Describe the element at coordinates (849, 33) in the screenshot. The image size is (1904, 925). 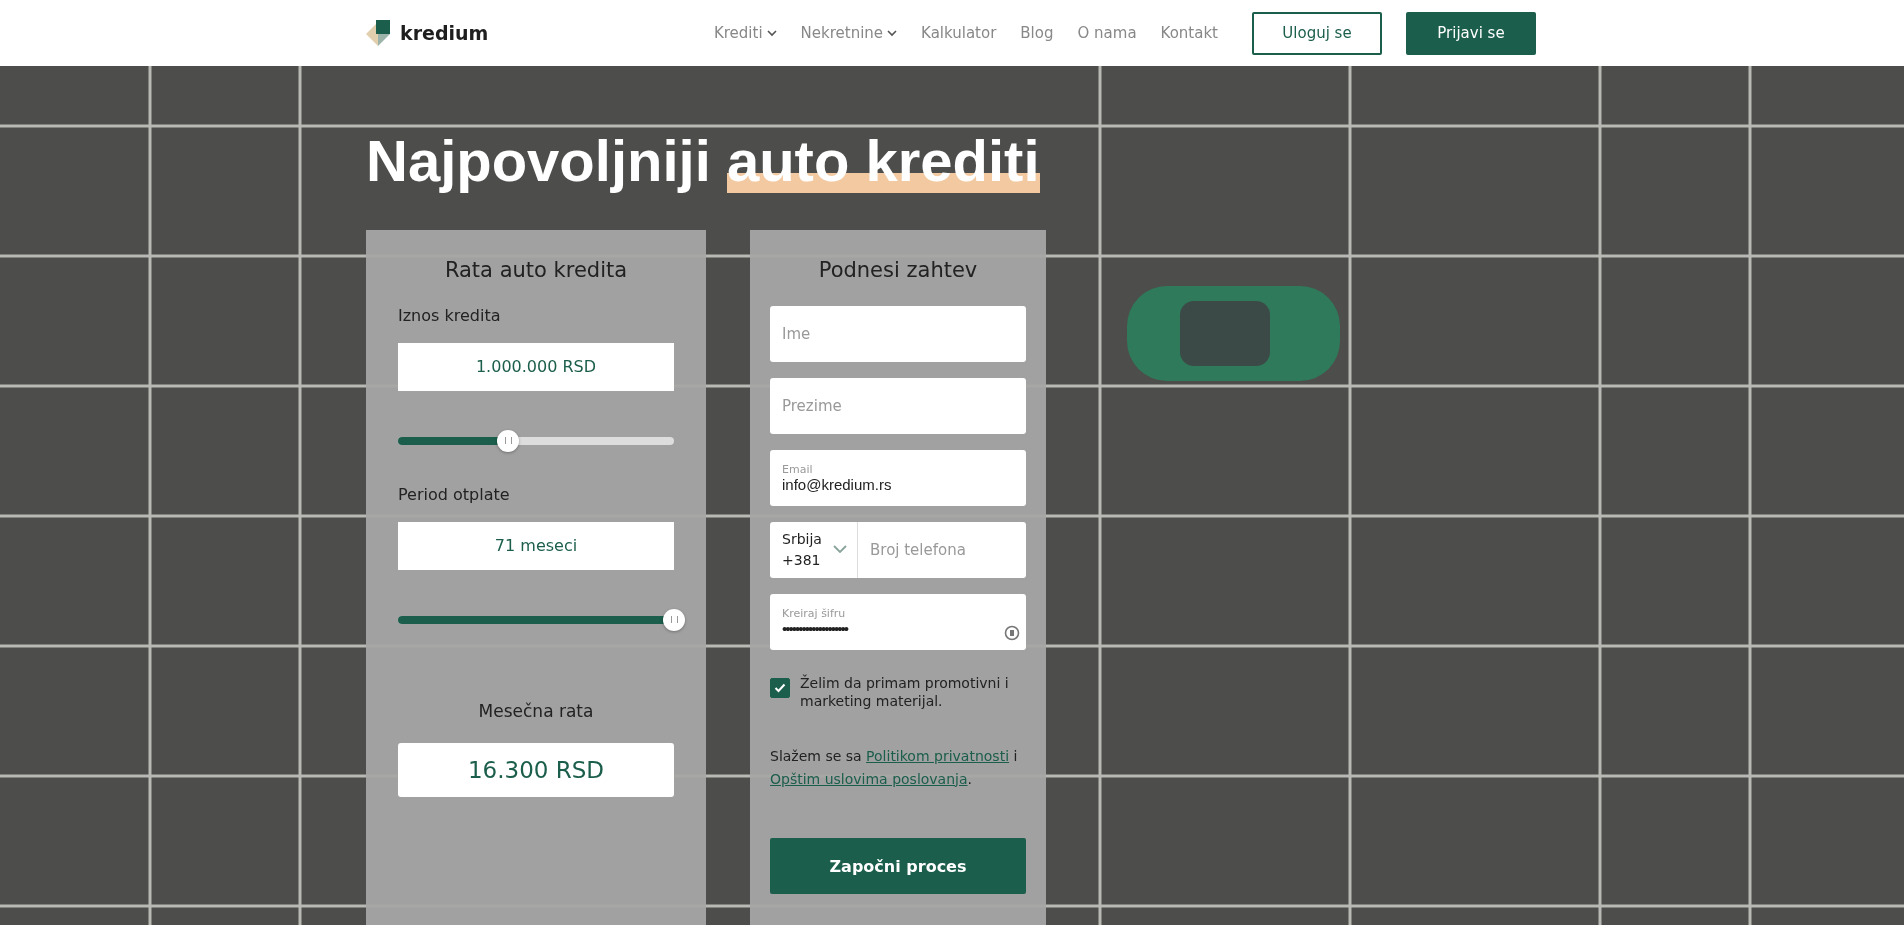
I see `nav-link: Nekretnine` at that location.